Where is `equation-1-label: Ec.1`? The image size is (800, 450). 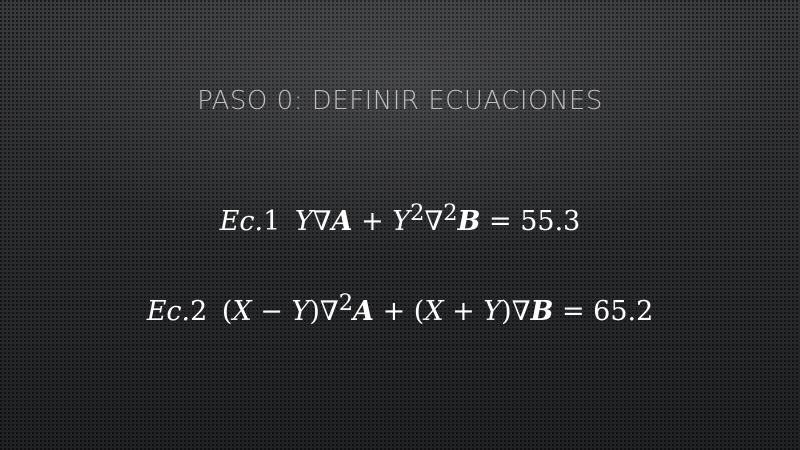
equation-1-label: Ec.1 is located at coordinates (250, 221).